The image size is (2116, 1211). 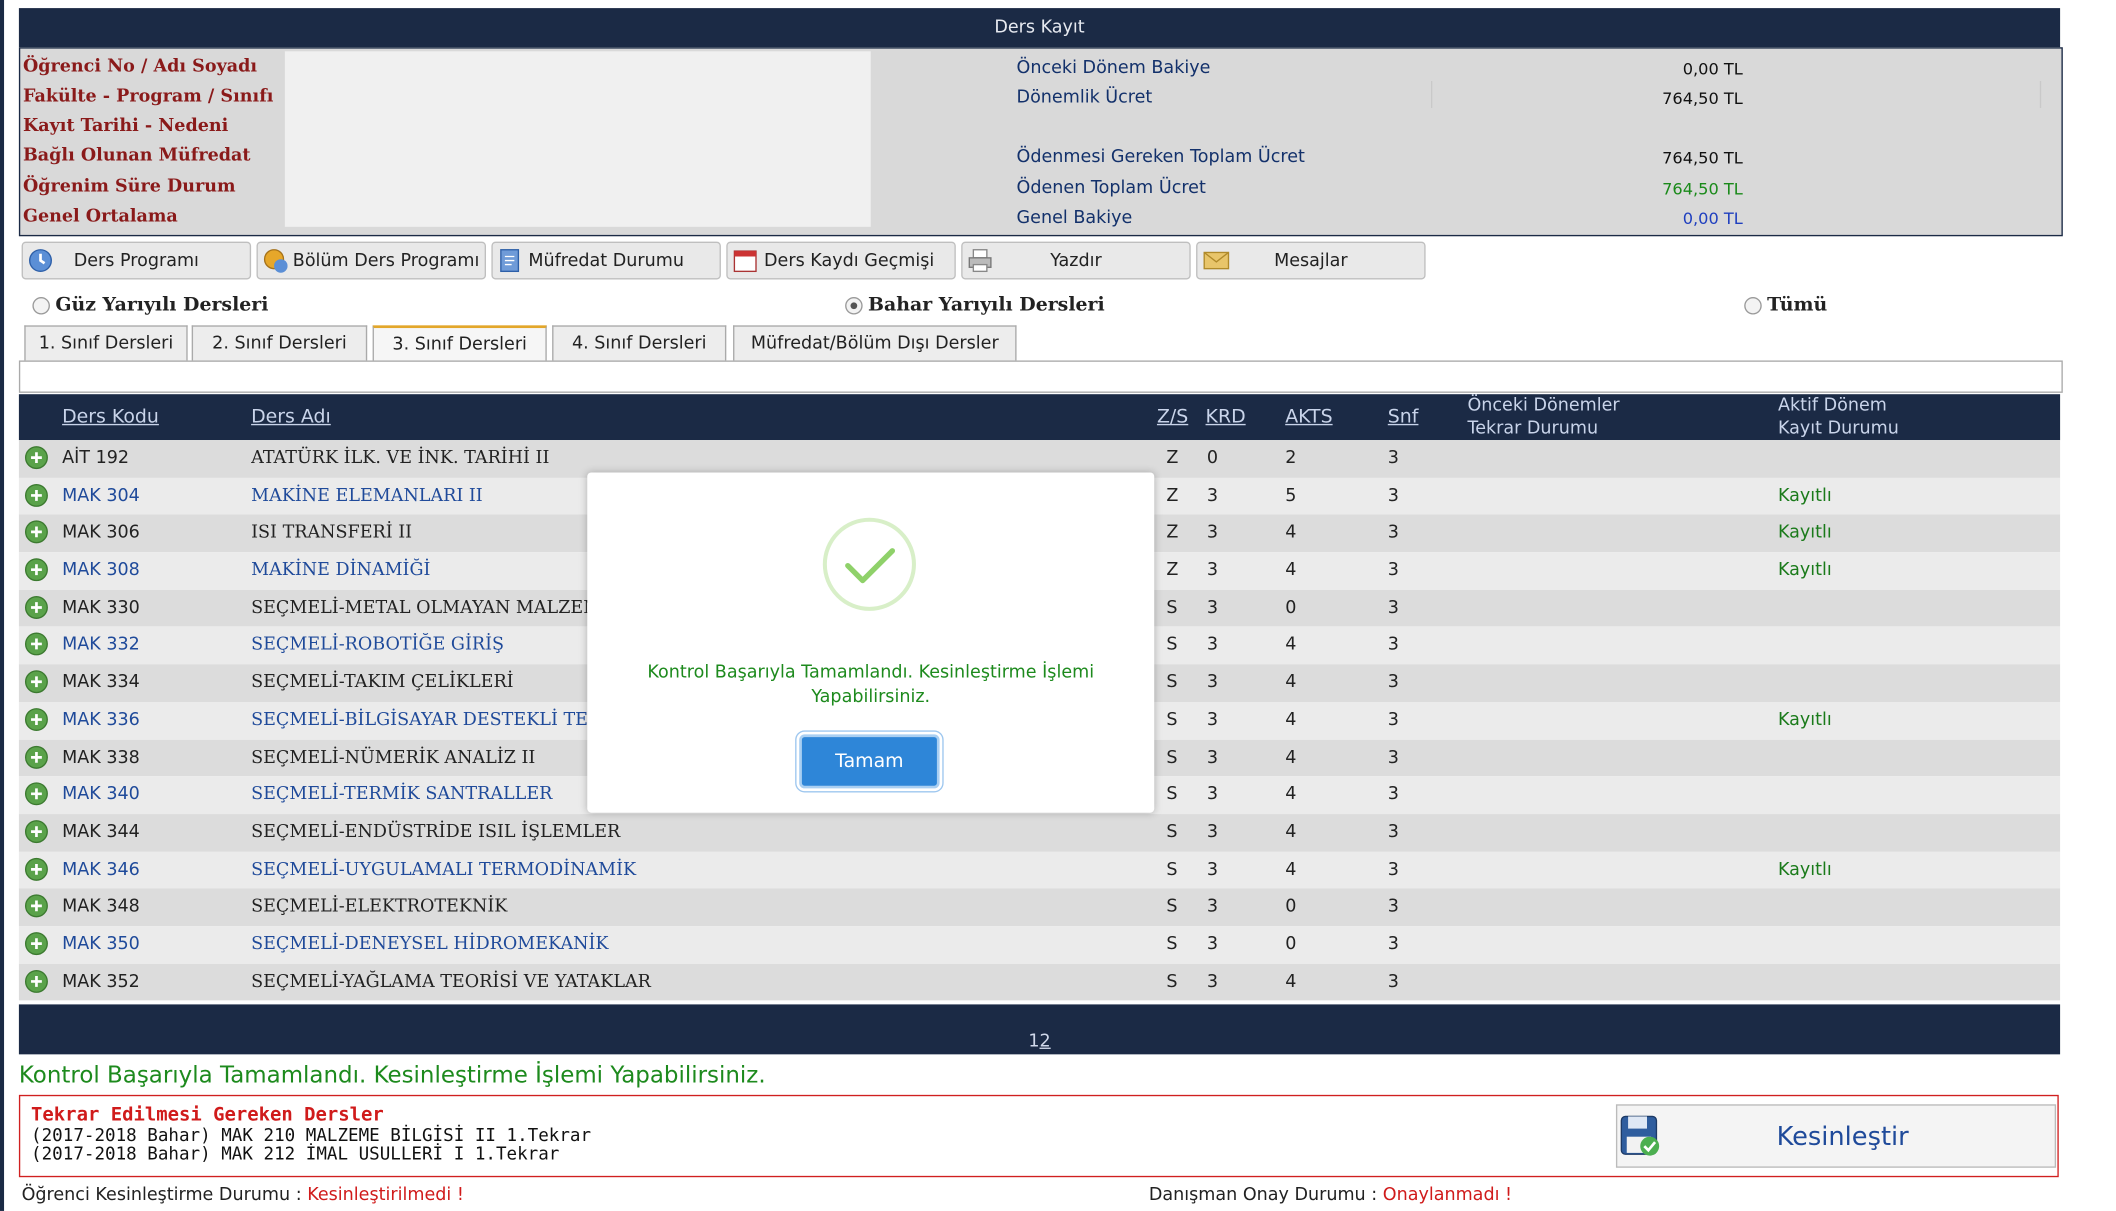 I want to click on tab-2-sinif: 2. Sınıf Dersleri, so click(x=279, y=343).